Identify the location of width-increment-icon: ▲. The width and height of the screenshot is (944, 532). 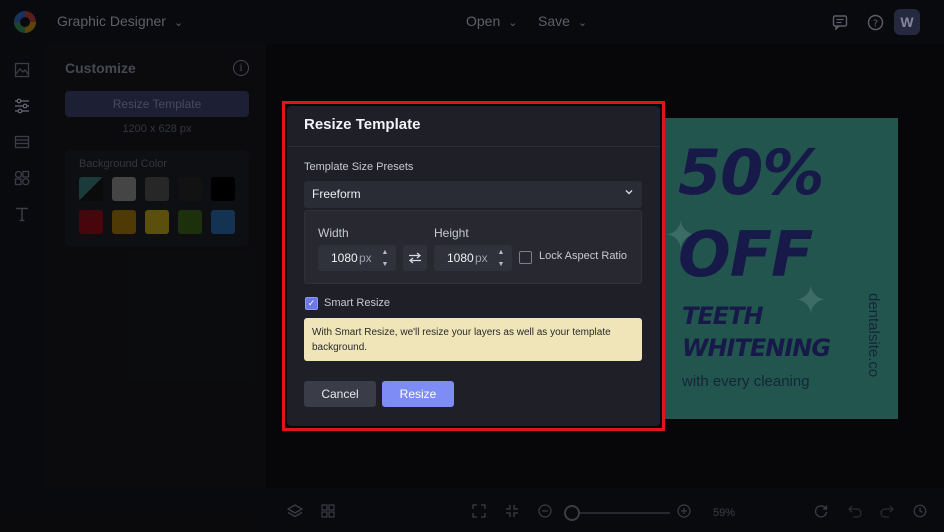
(385, 252).